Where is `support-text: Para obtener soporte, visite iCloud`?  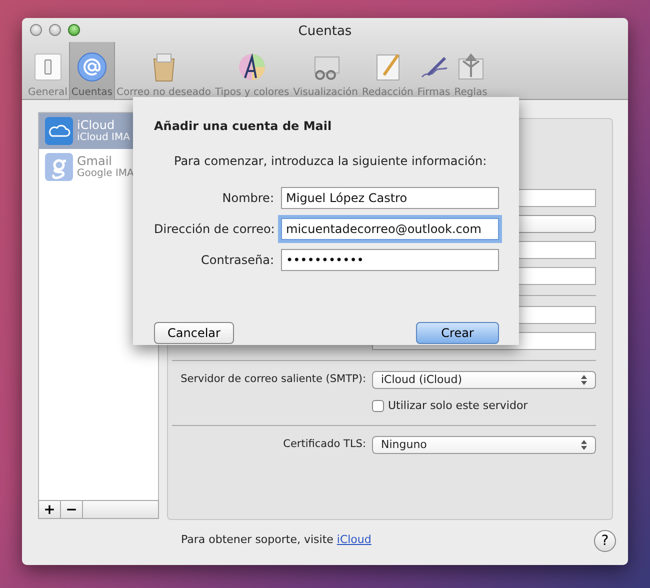
support-text: Para obtener soporte, visite iCloud is located at coordinates (276, 540).